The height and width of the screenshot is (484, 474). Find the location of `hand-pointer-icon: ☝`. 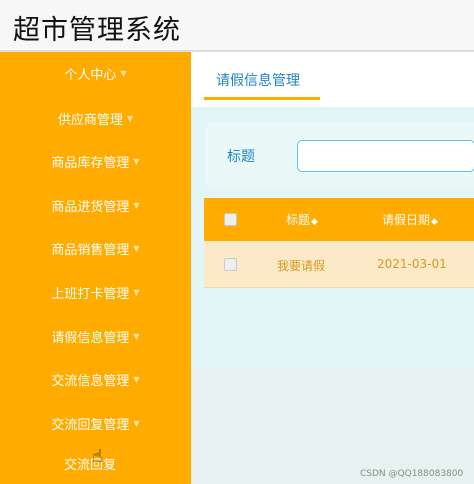

hand-pointer-icon: ☝ is located at coordinates (97, 456).